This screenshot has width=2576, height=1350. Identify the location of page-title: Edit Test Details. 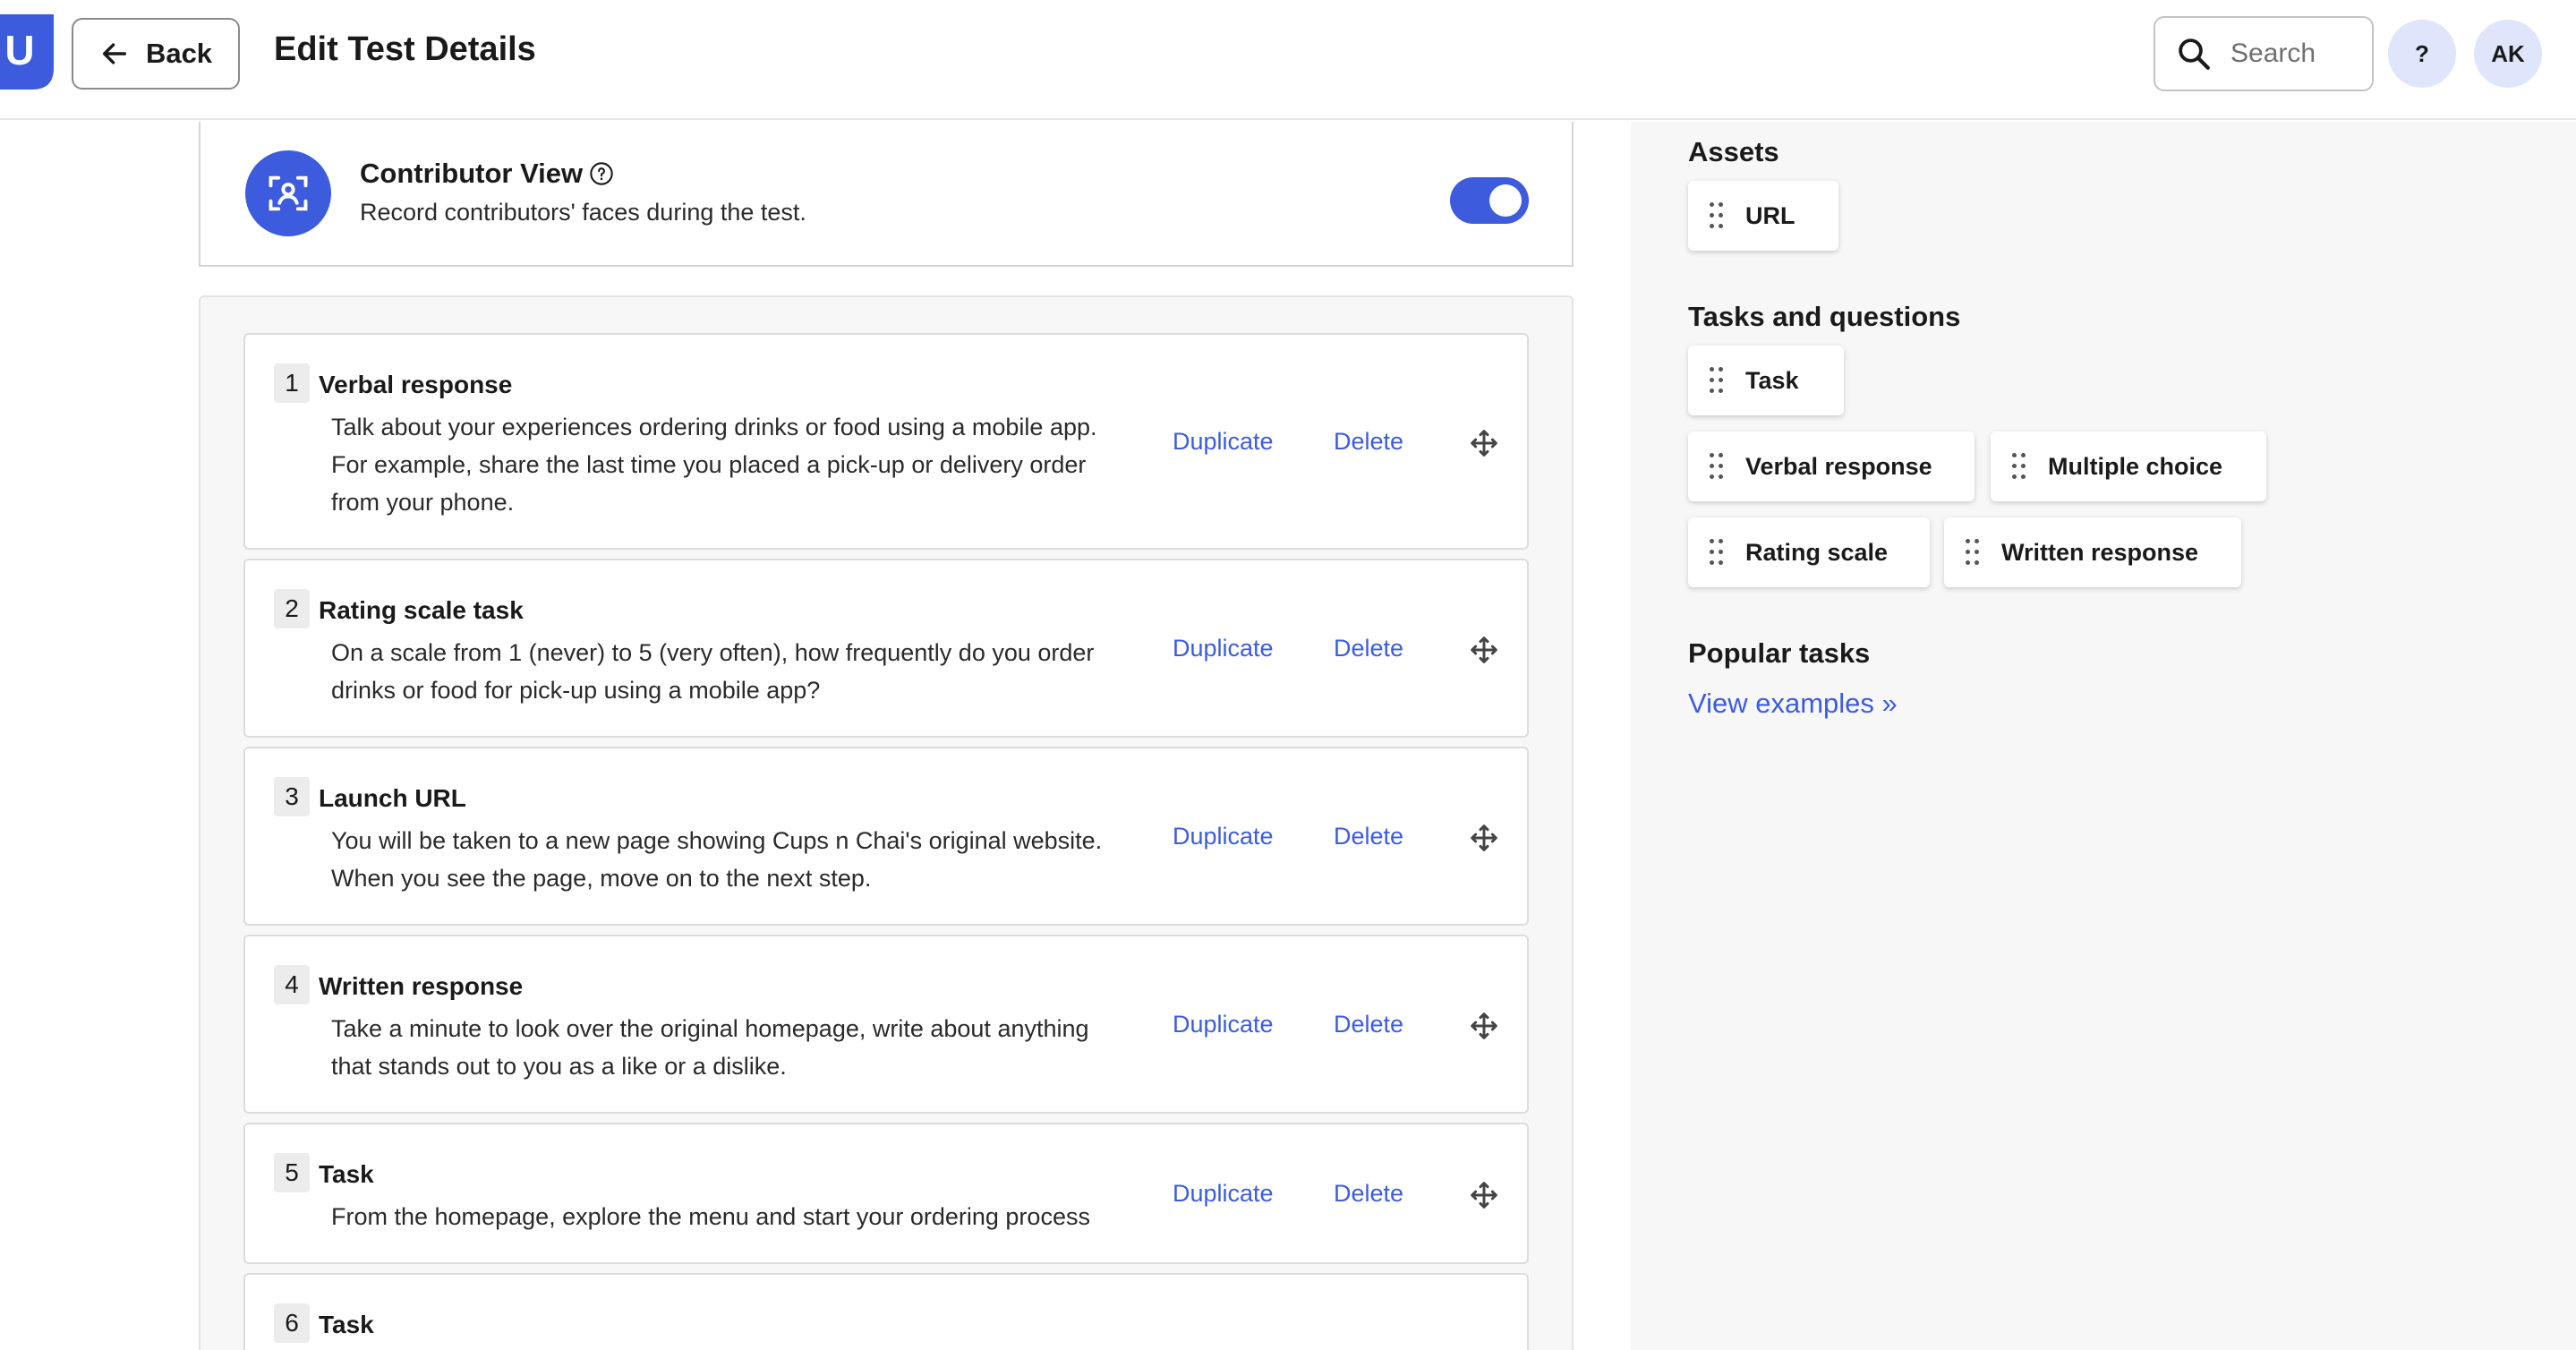
(405, 49).